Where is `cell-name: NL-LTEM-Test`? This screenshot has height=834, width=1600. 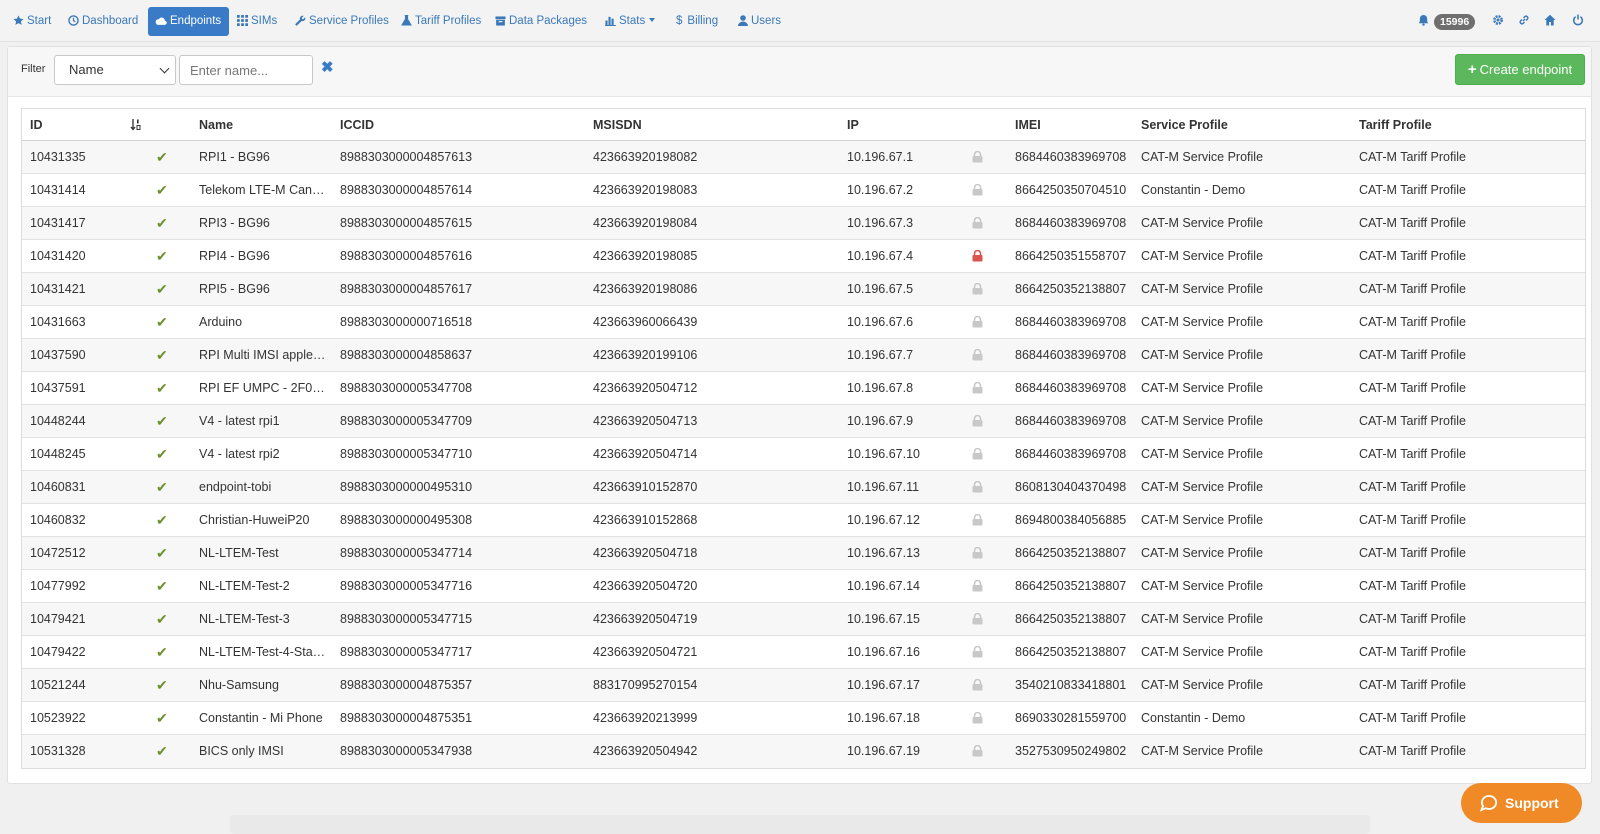 cell-name: NL-LTEM-Test is located at coordinates (264, 553).